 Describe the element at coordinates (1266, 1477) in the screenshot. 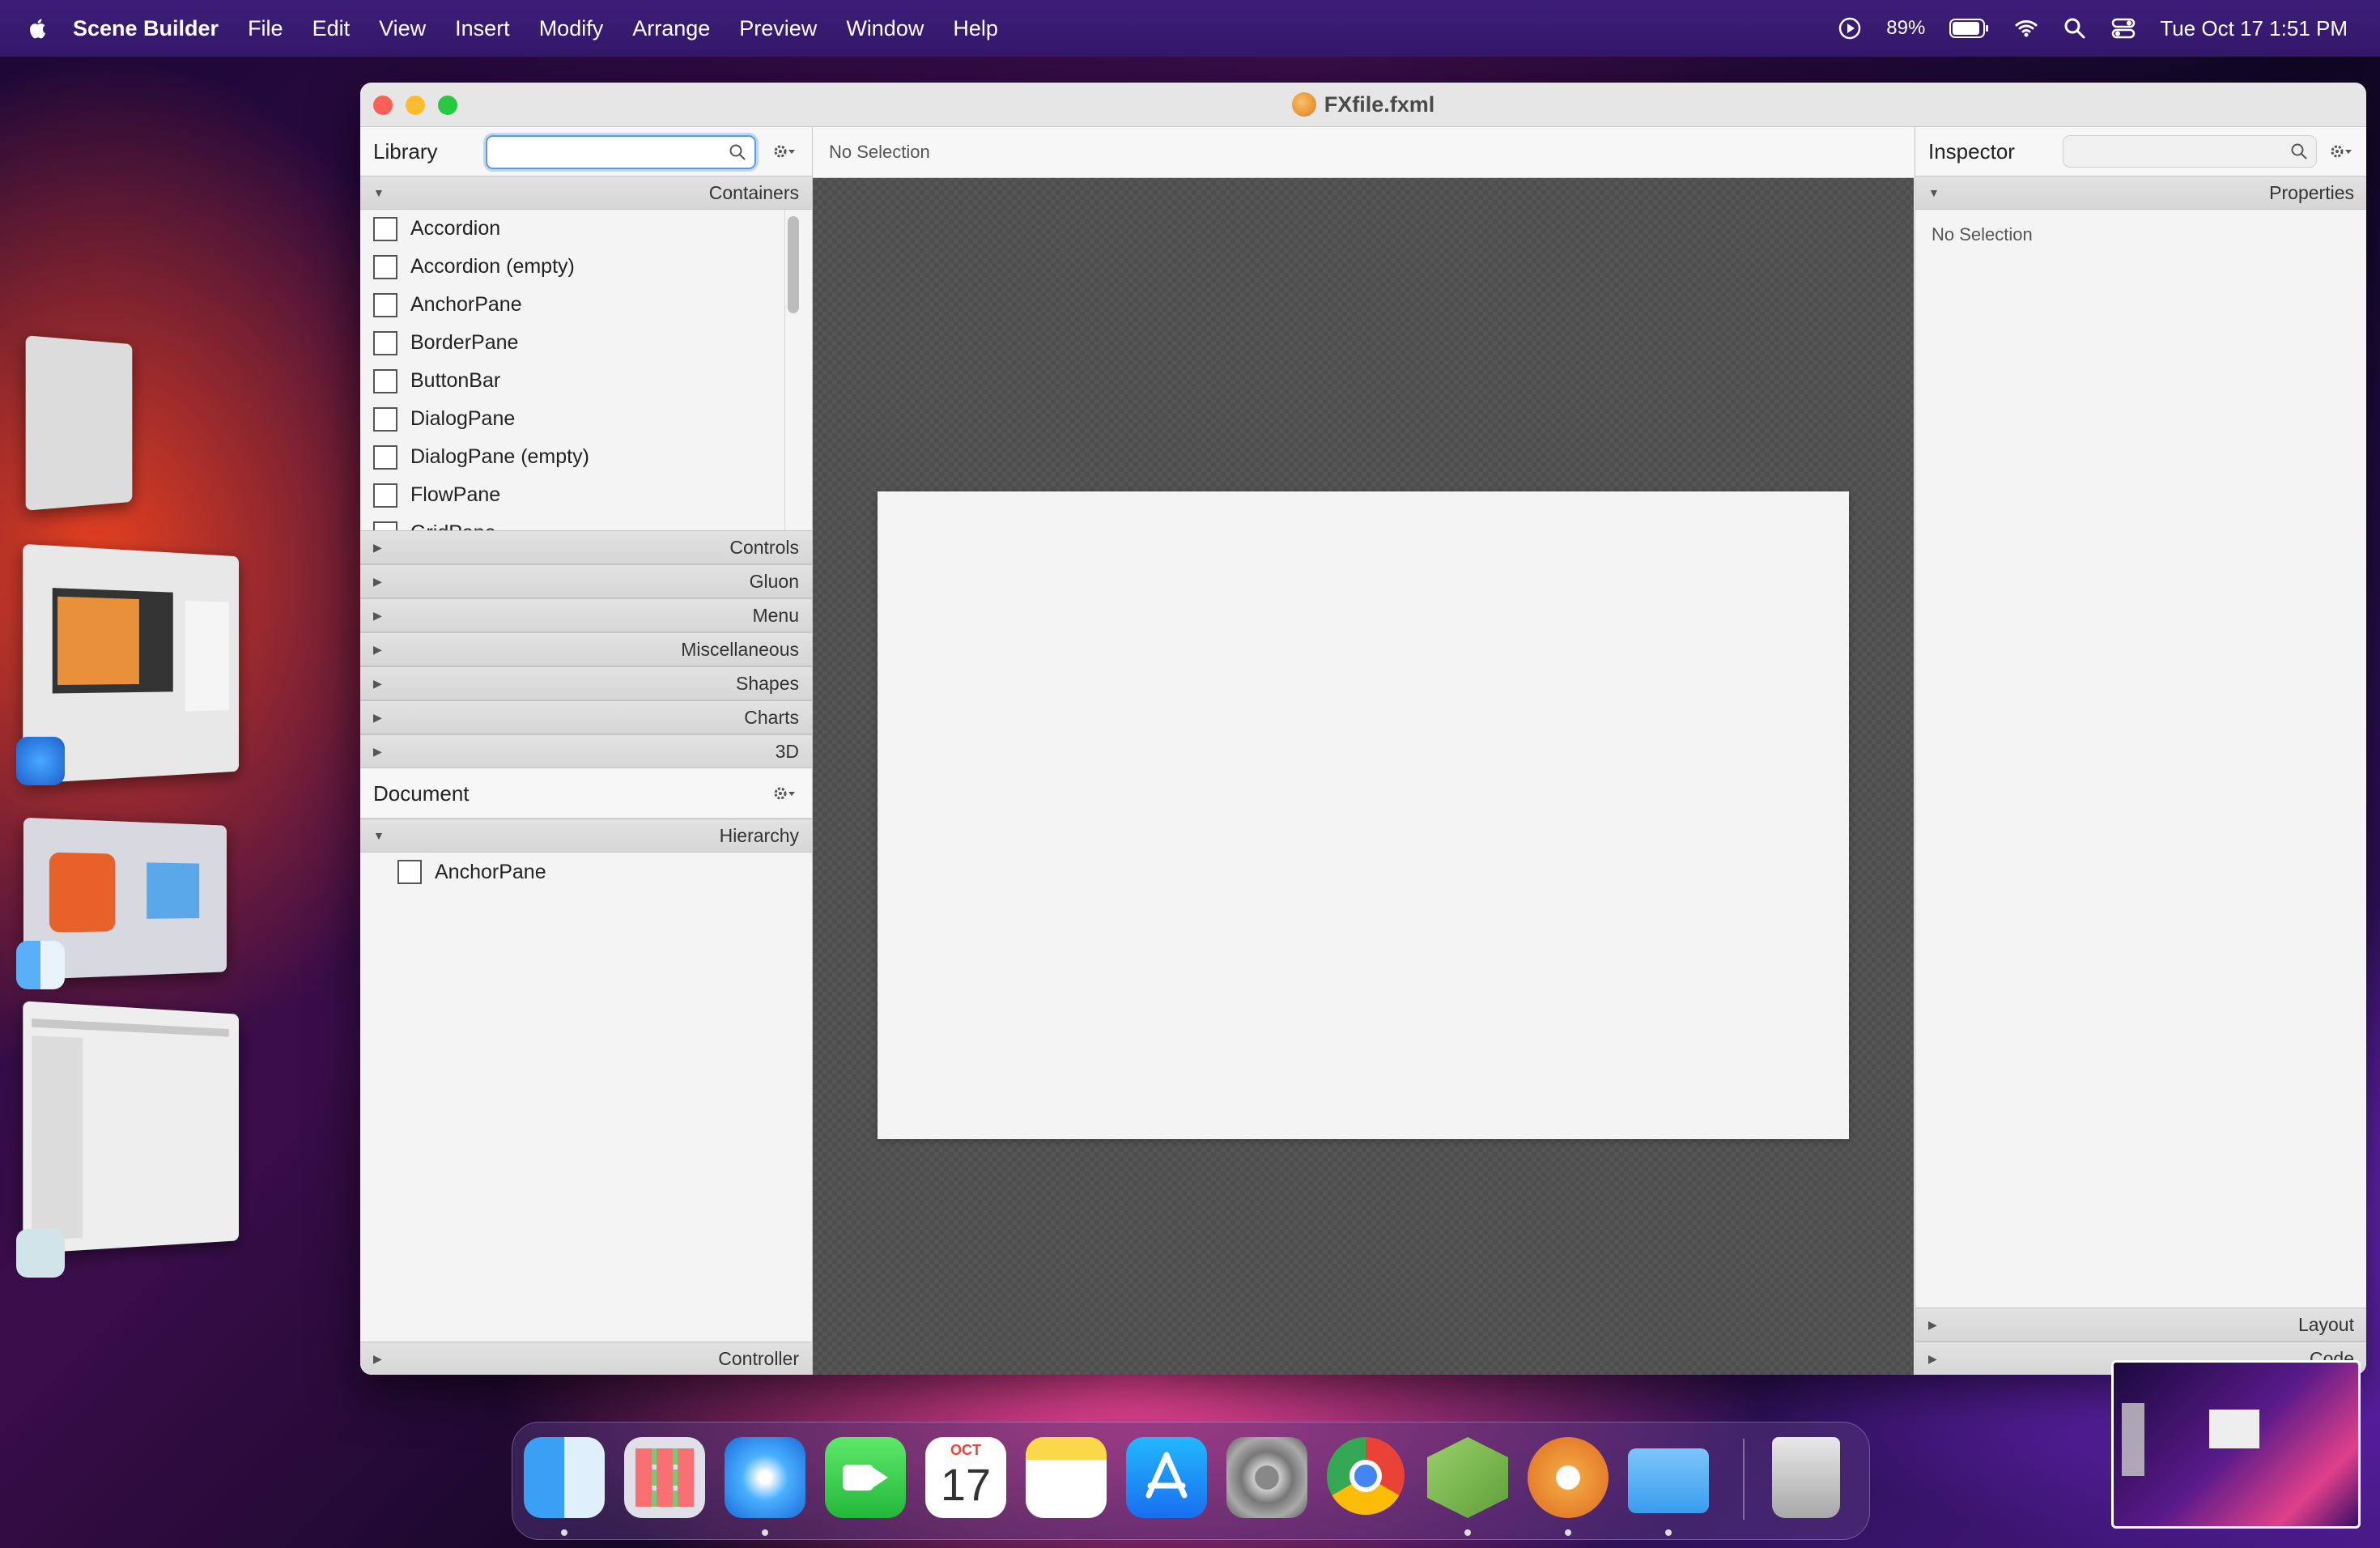

I see `system-settings-icon` at that location.